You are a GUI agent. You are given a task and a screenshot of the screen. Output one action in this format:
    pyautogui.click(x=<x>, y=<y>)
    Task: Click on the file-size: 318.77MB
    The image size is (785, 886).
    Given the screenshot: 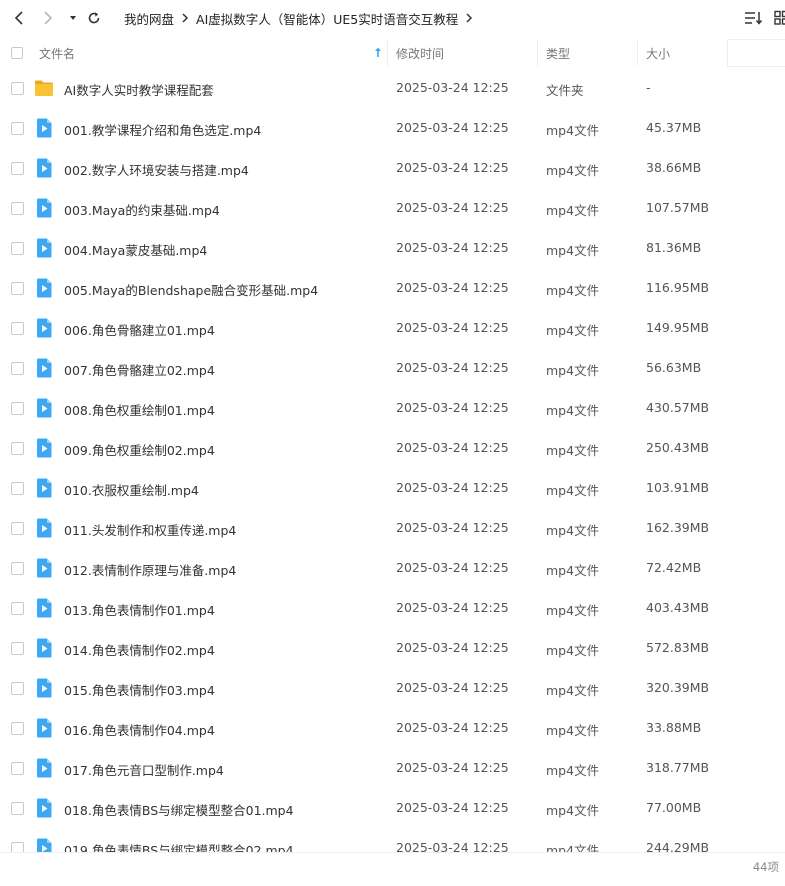 What is the action you would take?
    pyautogui.click(x=678, y=767)
    